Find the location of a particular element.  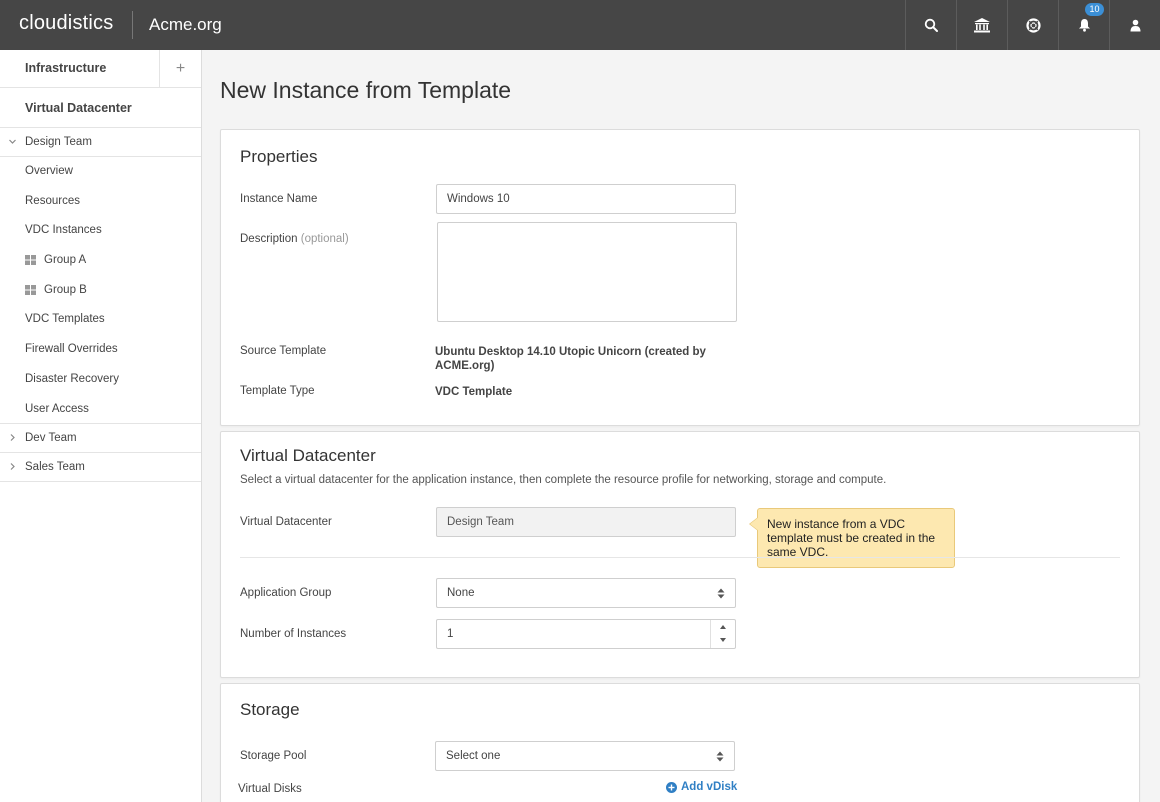

chevron-up-icon is located at coordinates (723, 627).